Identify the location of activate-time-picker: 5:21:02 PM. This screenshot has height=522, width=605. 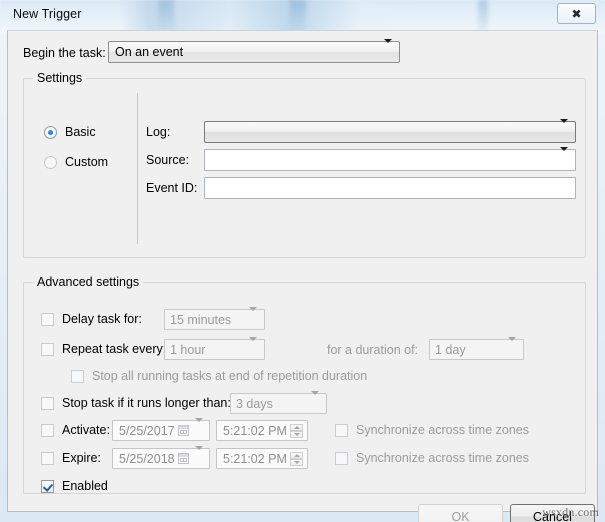
(262, 430).